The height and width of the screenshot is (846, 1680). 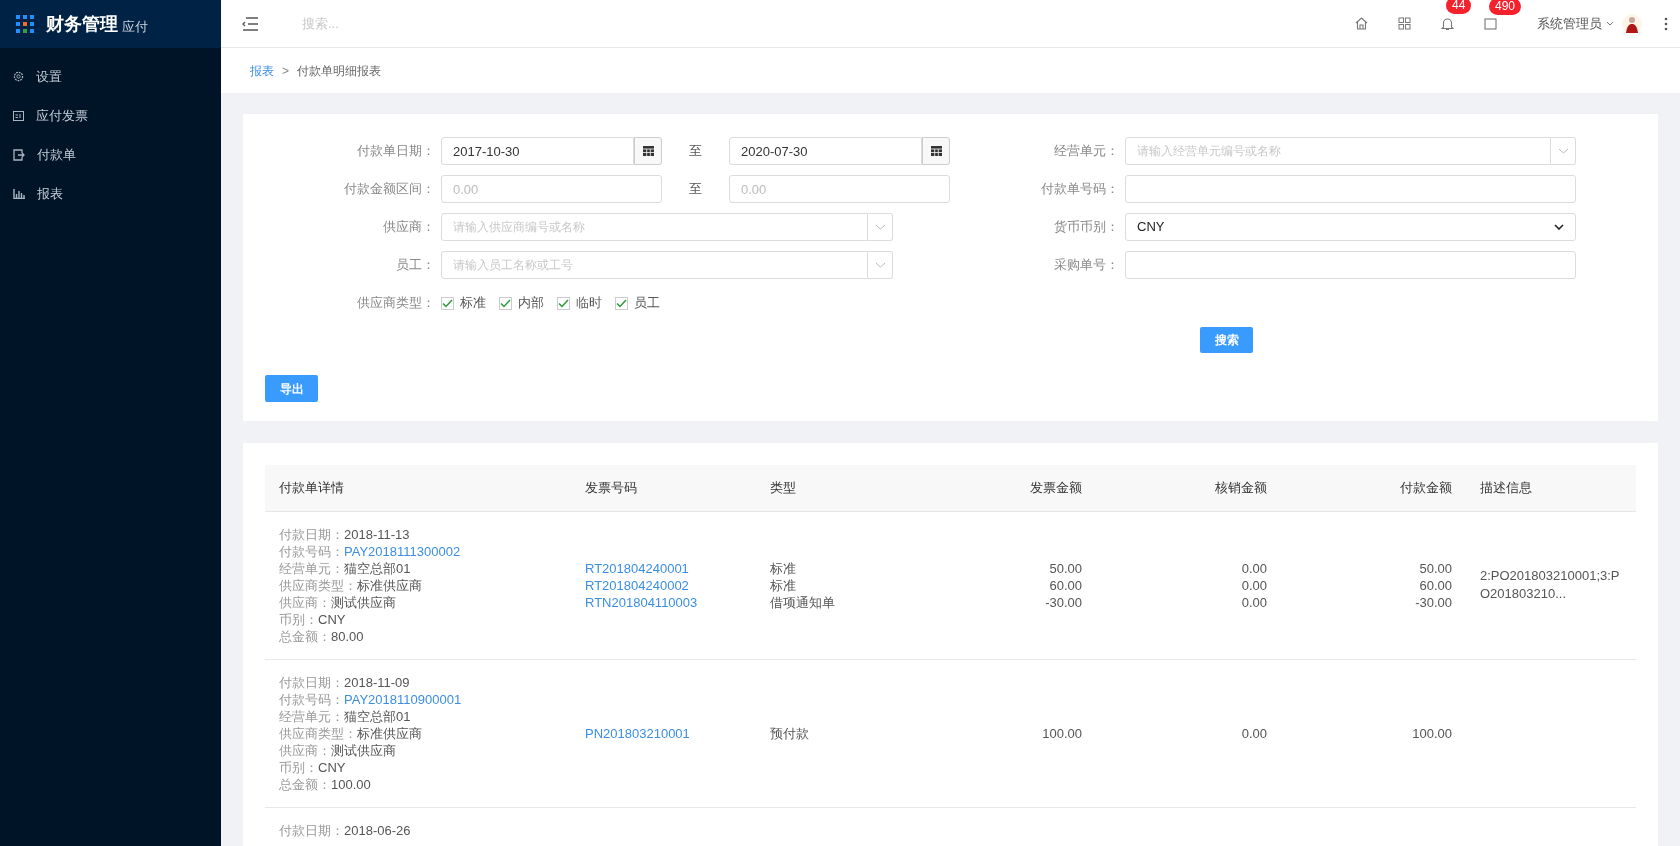 I want to click on more-icon, so click(x=1666, y=23).